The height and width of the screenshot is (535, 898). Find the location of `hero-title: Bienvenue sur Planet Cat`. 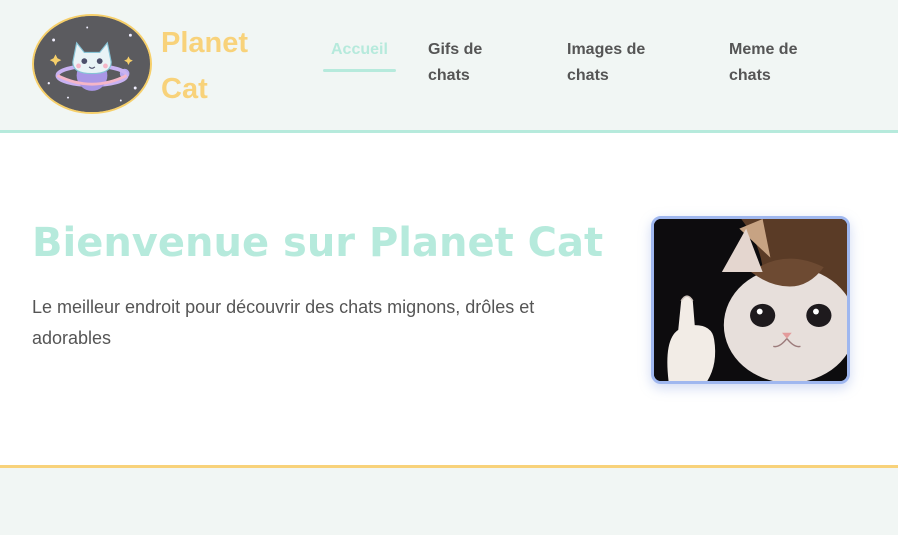

hero-title: Bienvenue sur Planet Cat is located at coordinates (318, 243).